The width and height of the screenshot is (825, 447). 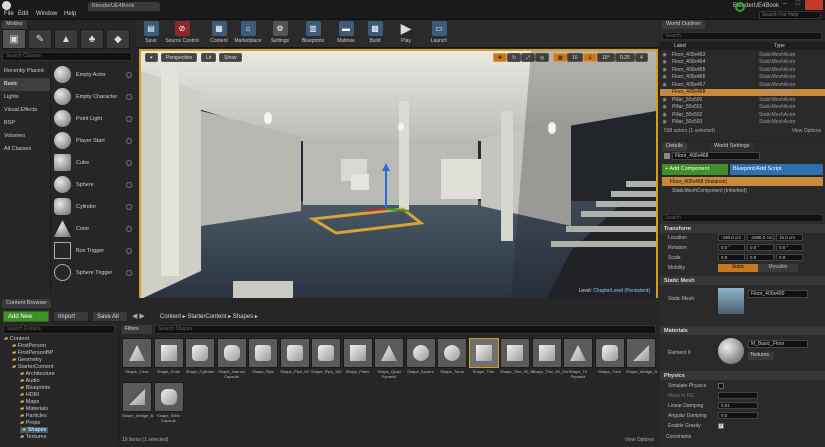 What do you see at coordinates (814, 5) in the screenshot?
I see `close-window-icon` at bounding box center [814, 5].